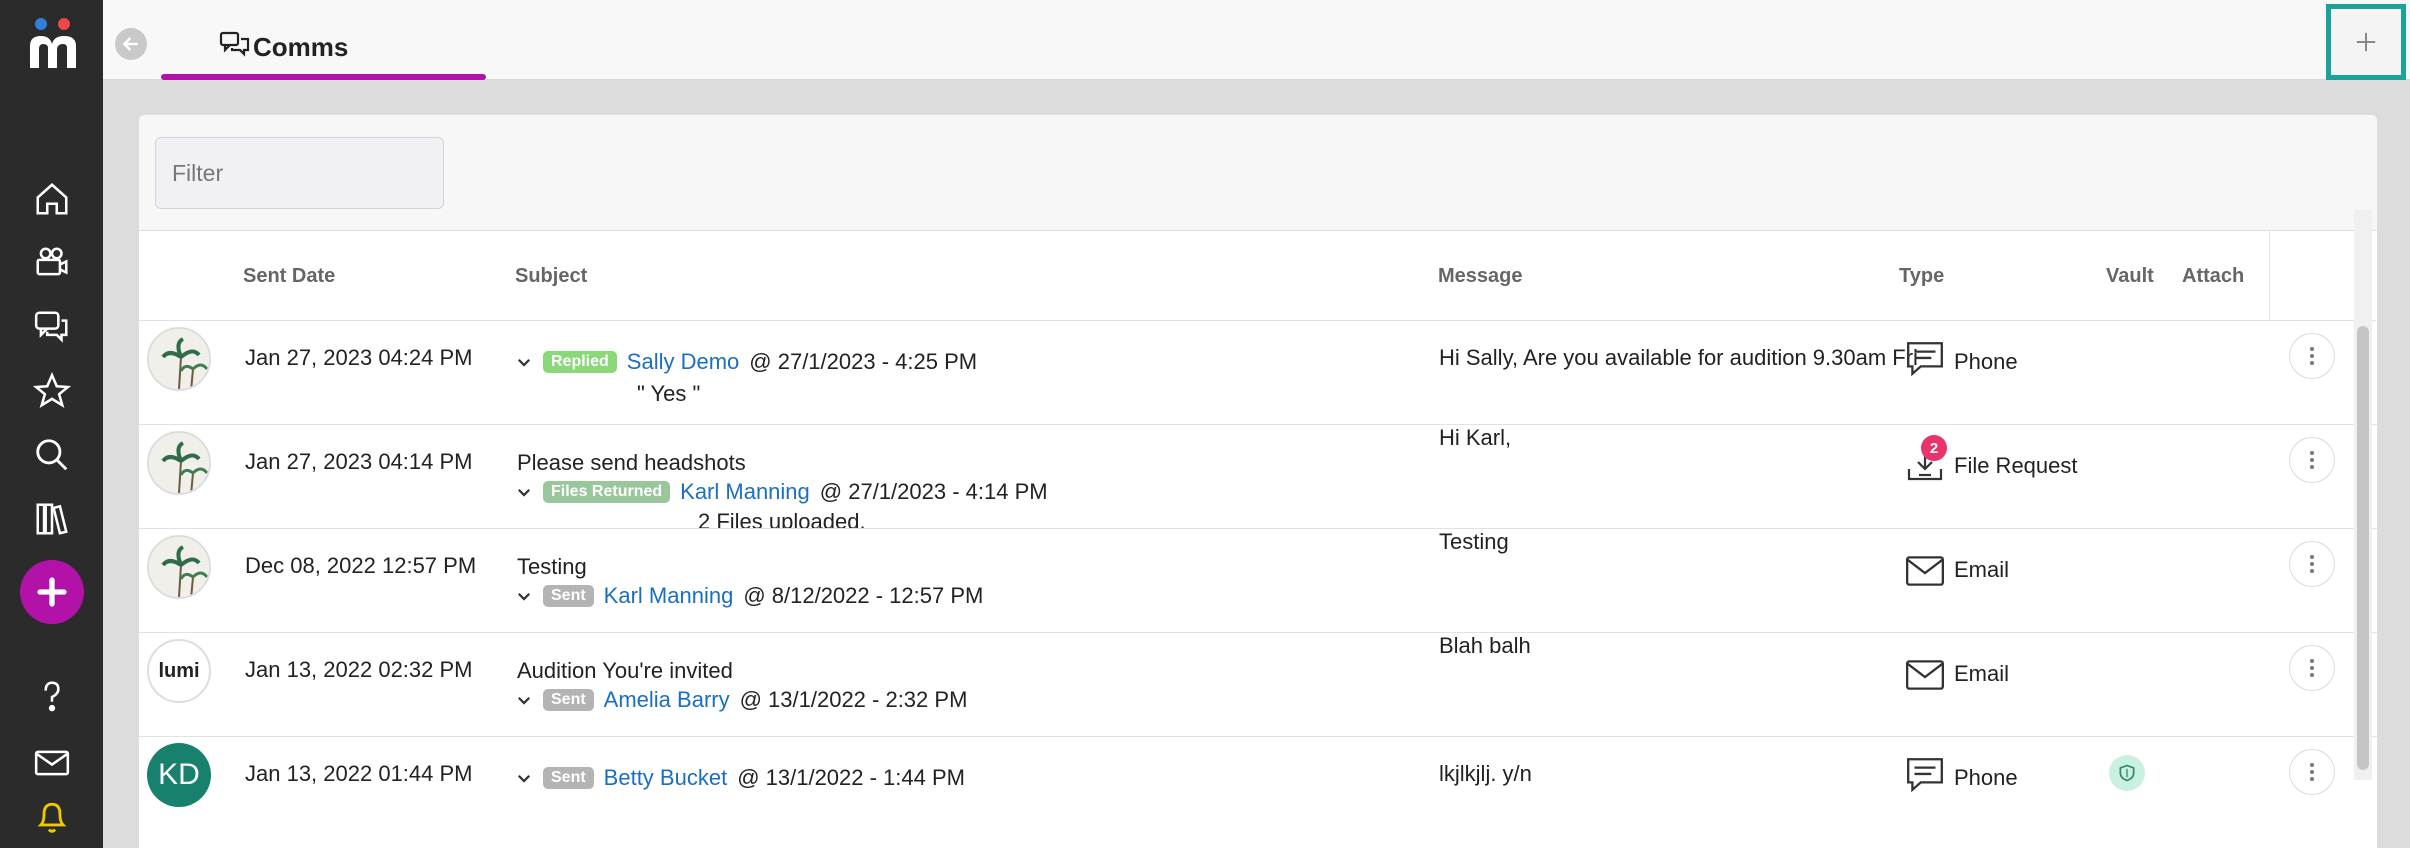  I want to click on column-header-subject: Subject, so click(551, 276).